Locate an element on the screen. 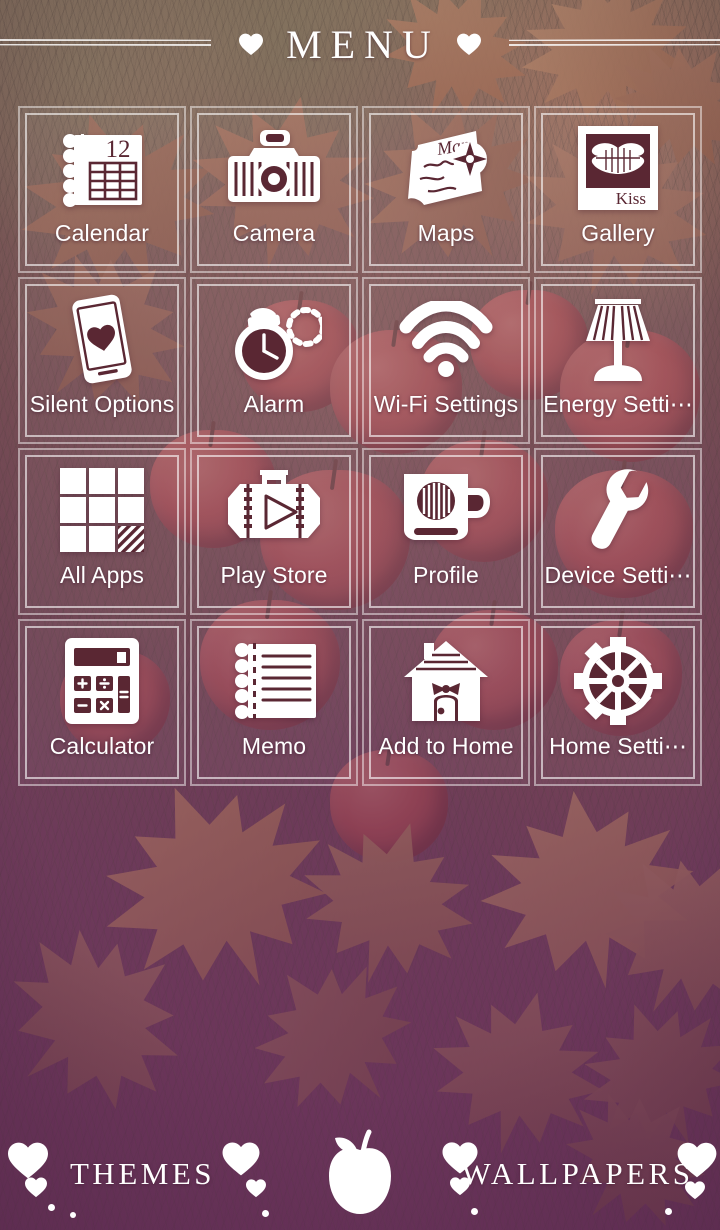 The image size is (720, 1230). svg-text: 12 is located at coordinates (118, 149).